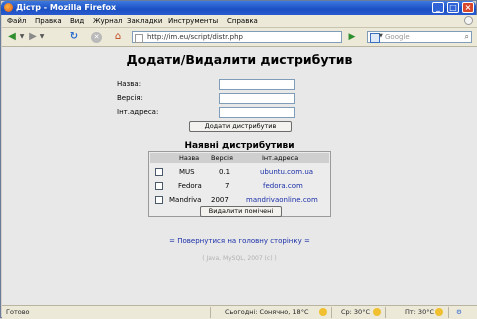 This screenshot has width=477, height=319. I want to click on table-header: Назва Версія Інт.адреса, so click(239, 158).